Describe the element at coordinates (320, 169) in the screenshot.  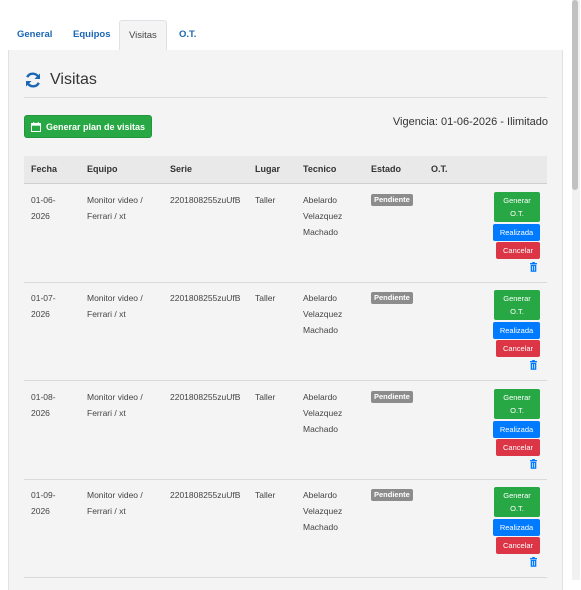
I see `col-tecnico: Tecnico` at that location.